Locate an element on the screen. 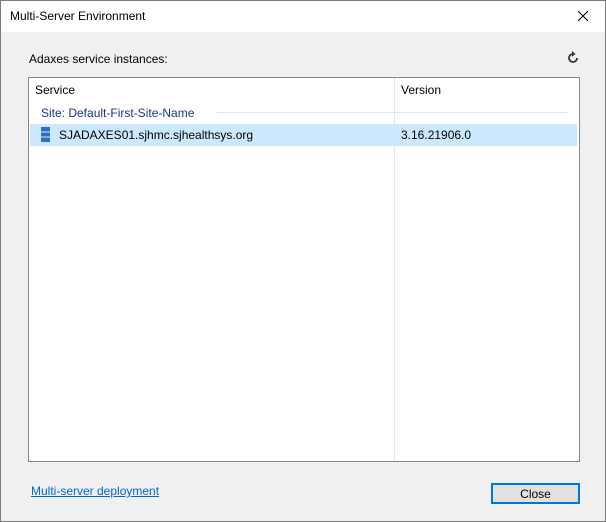  server-icon is located at coordinates (45, 134).